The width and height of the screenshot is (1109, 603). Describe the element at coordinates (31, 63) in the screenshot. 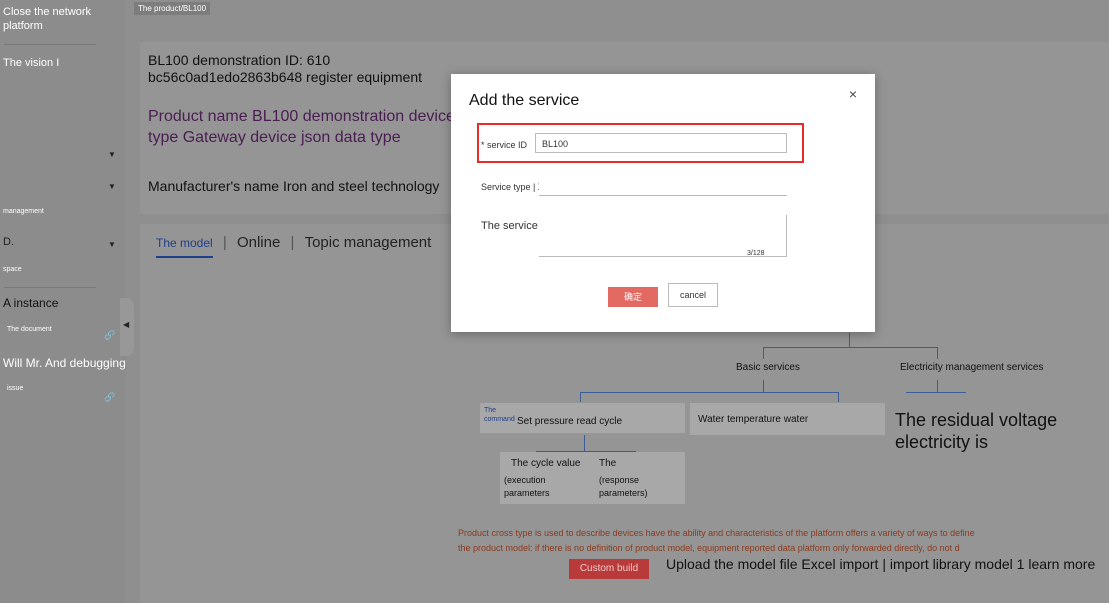

I see `sidebar-item-vision: The vision I` at that location.